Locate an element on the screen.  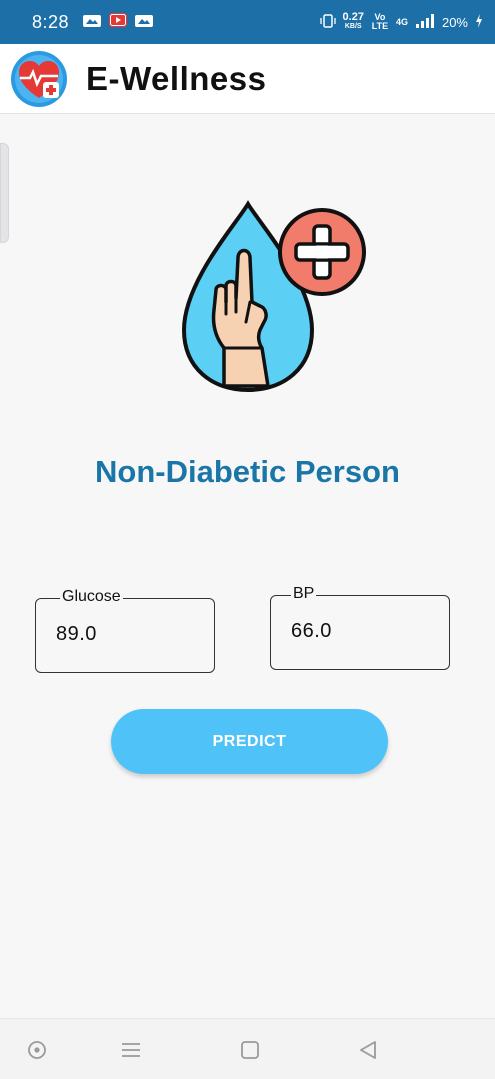
back-icon is located at coordinates (368, 1050).